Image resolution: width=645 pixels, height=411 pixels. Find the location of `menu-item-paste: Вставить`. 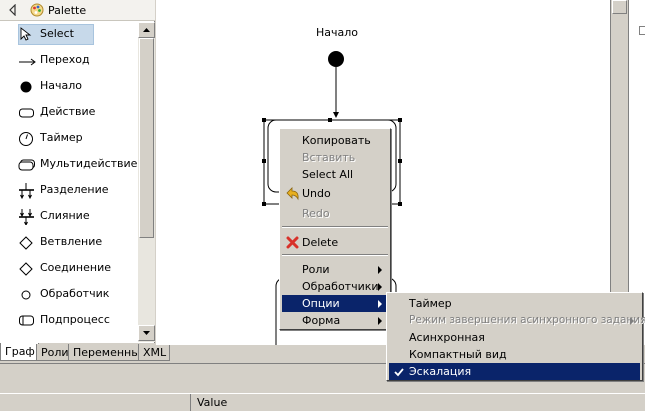

menu-item-paste: Вставить is located at coordinates (335, 157).